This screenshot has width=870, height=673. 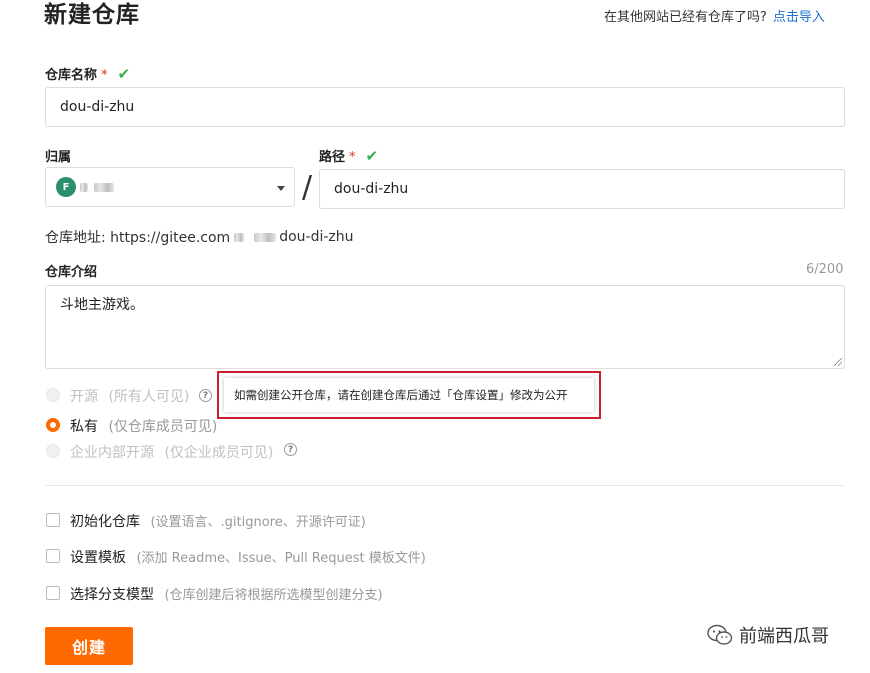 I want to click on page-title: 新建仓库, so click(x=92, y=15).